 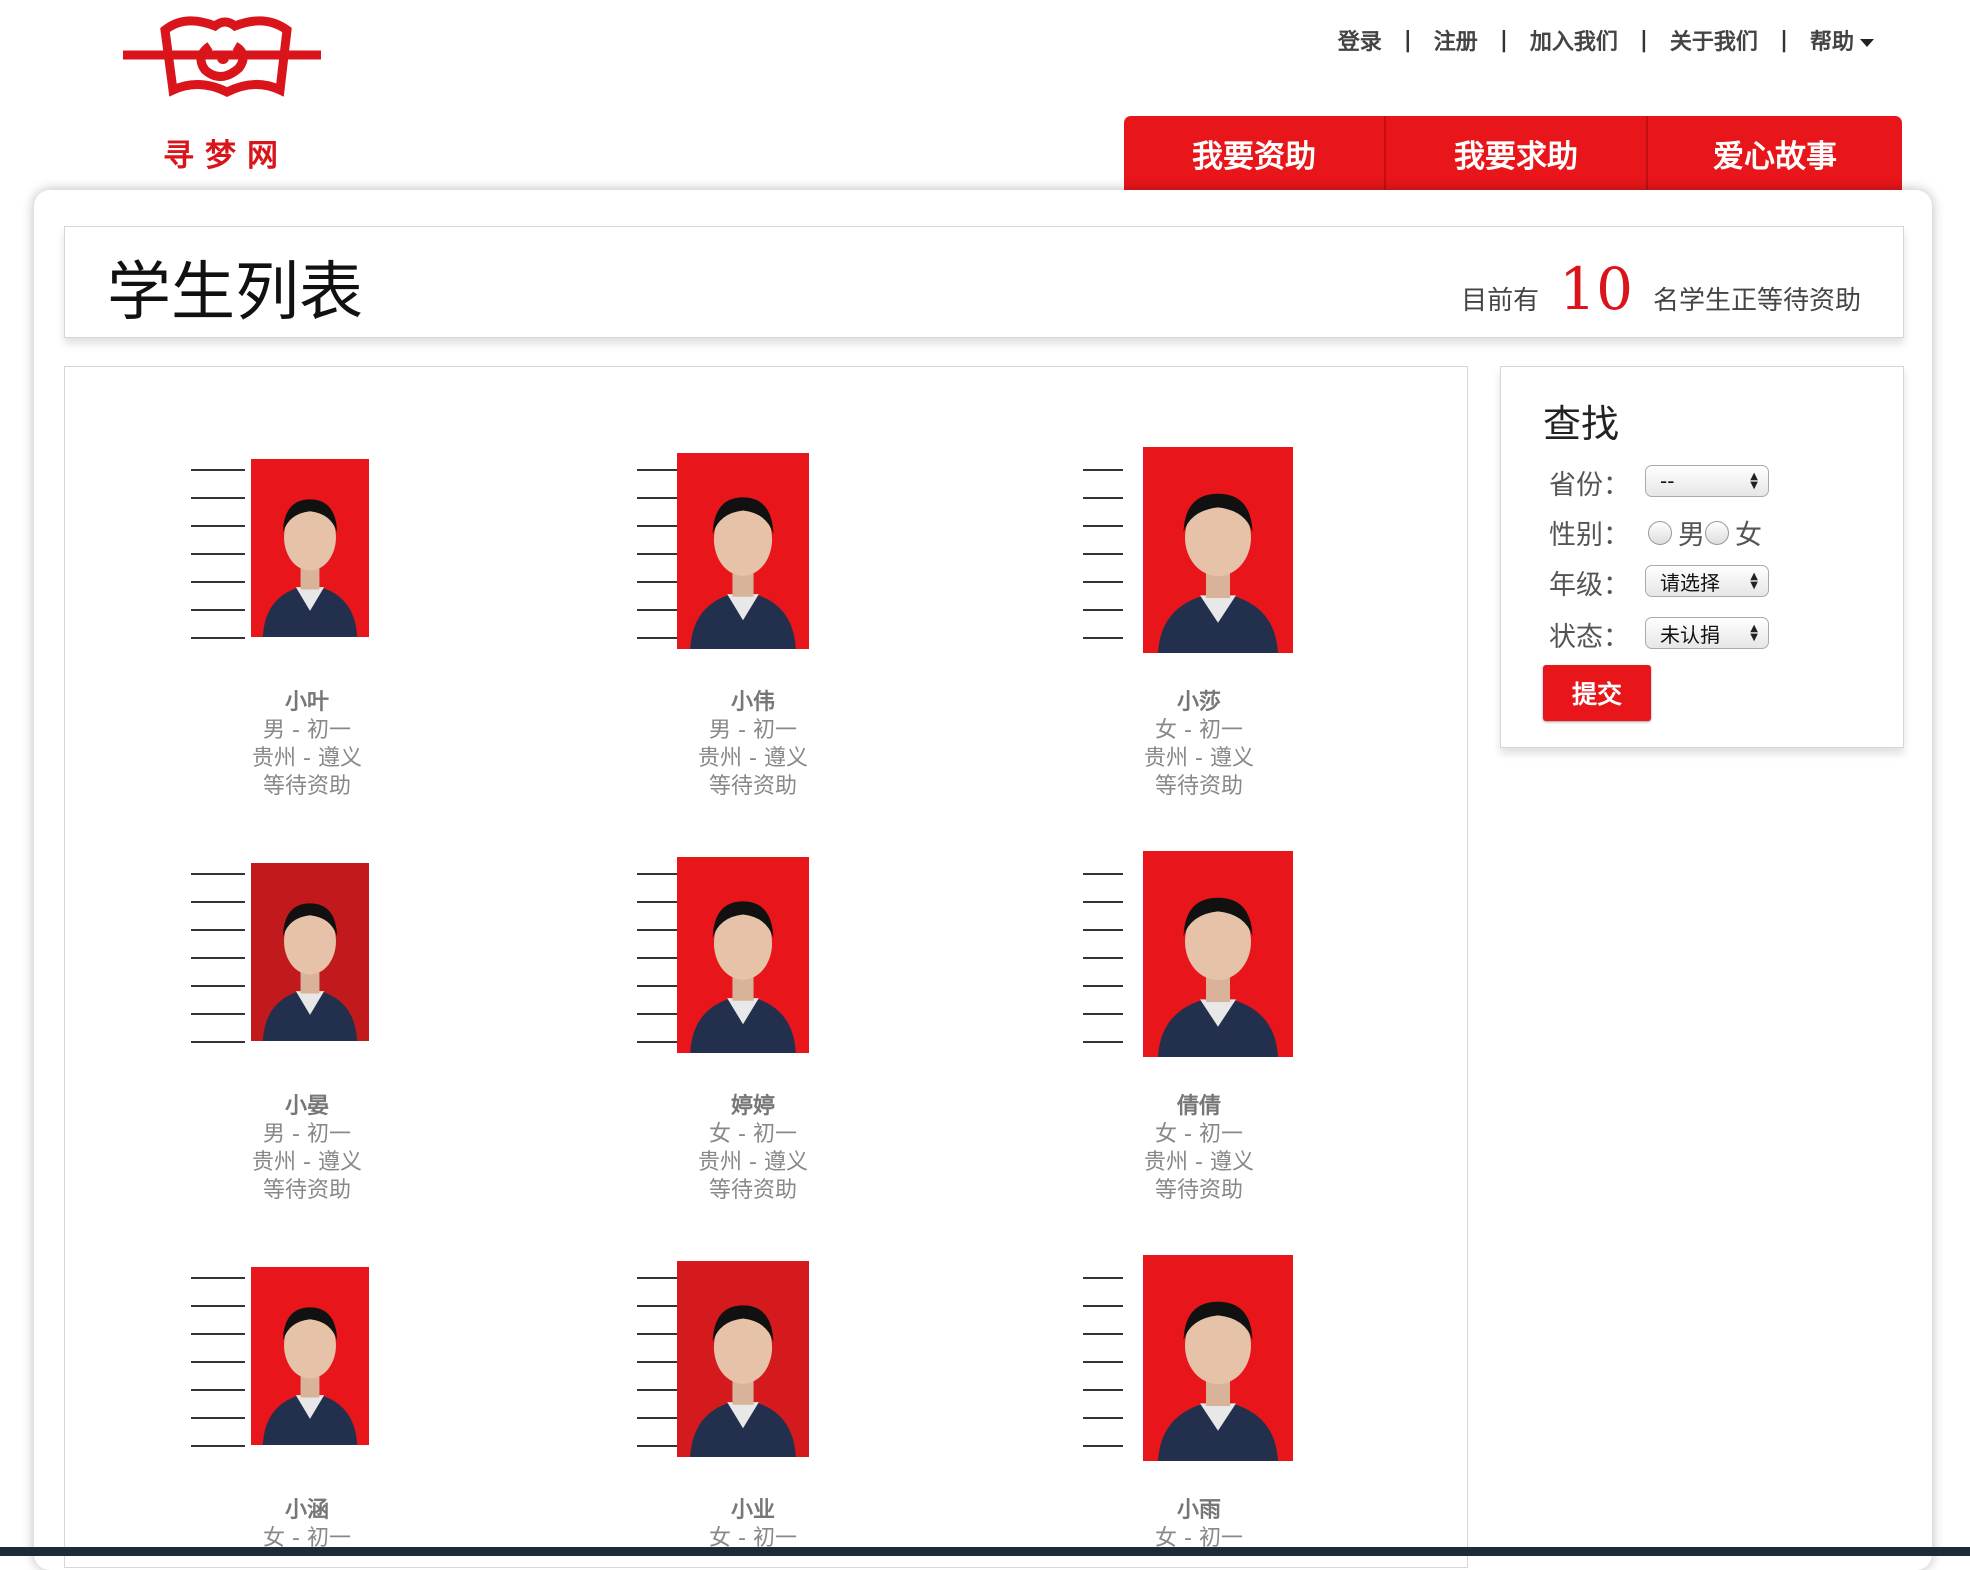 What do you see at coordinates (1717, 532) in the screenshot?
I see `gender-female-radio` at bounding box center [1717, 532].